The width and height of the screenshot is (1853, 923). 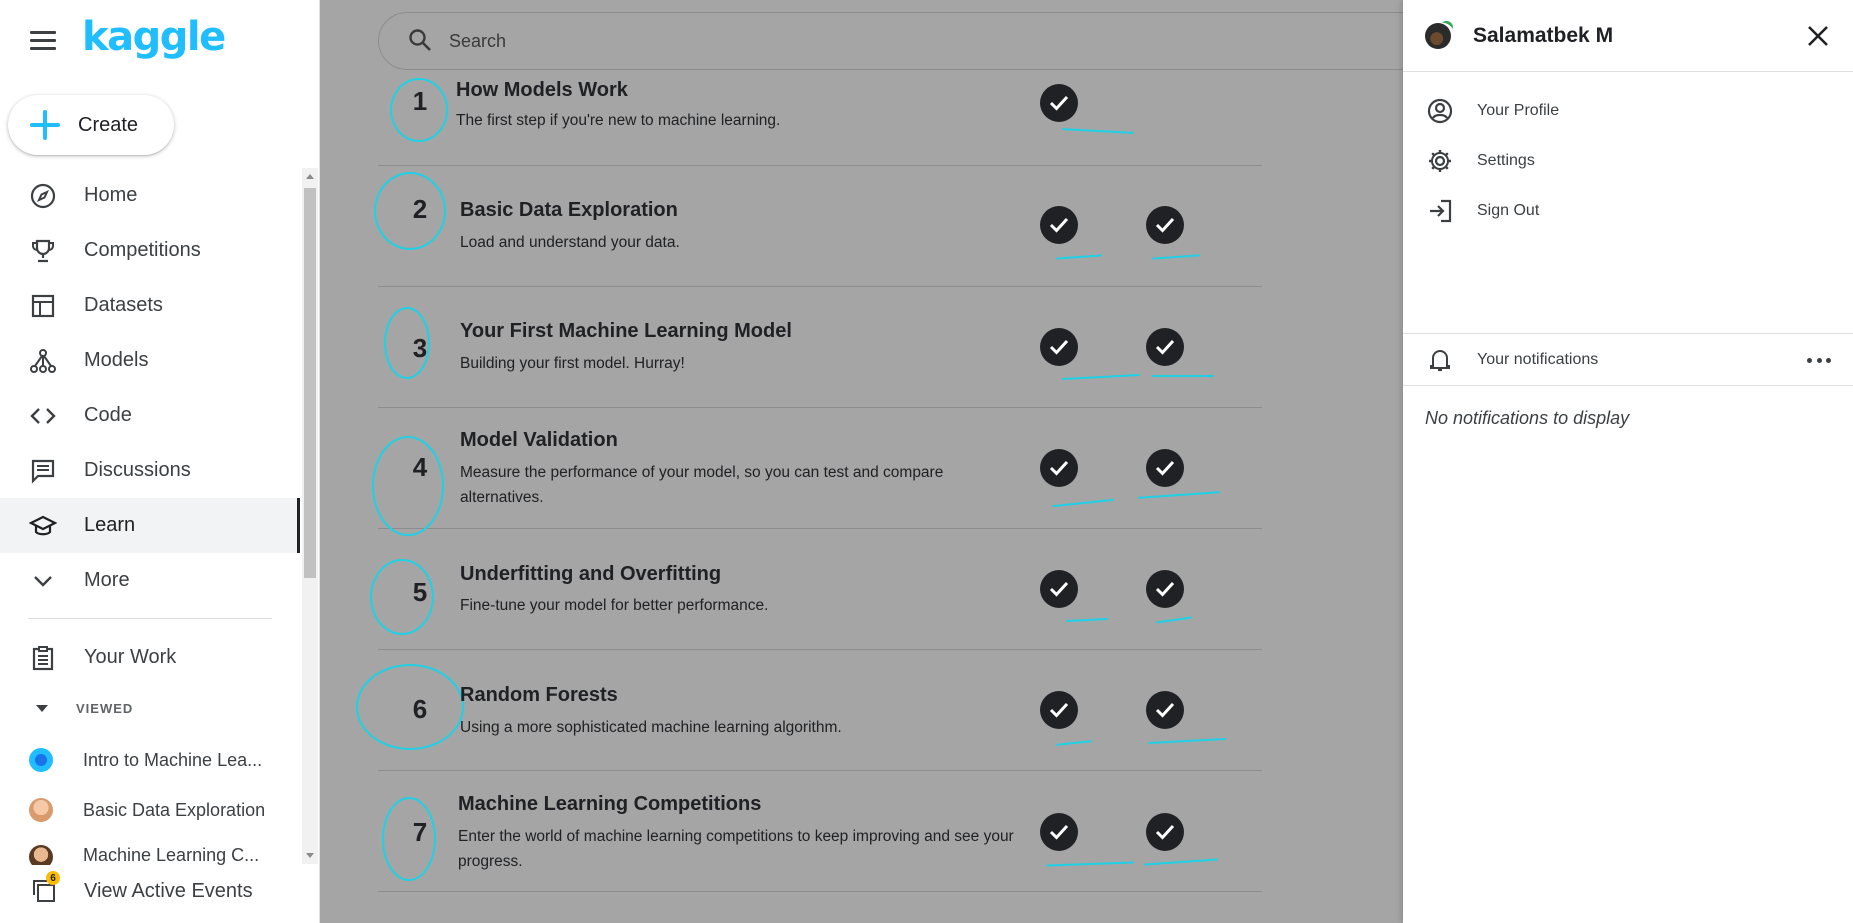 What do you see at coordinates (421, 41) in the screenshot?
I see `search-icon` at bounding box center [421, 41].